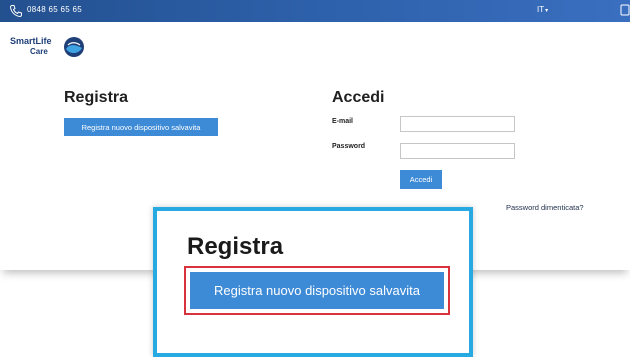 The image size is (630, 357). I want to click on forgot-password-link: Password dimenticata?, so click(545, 207).